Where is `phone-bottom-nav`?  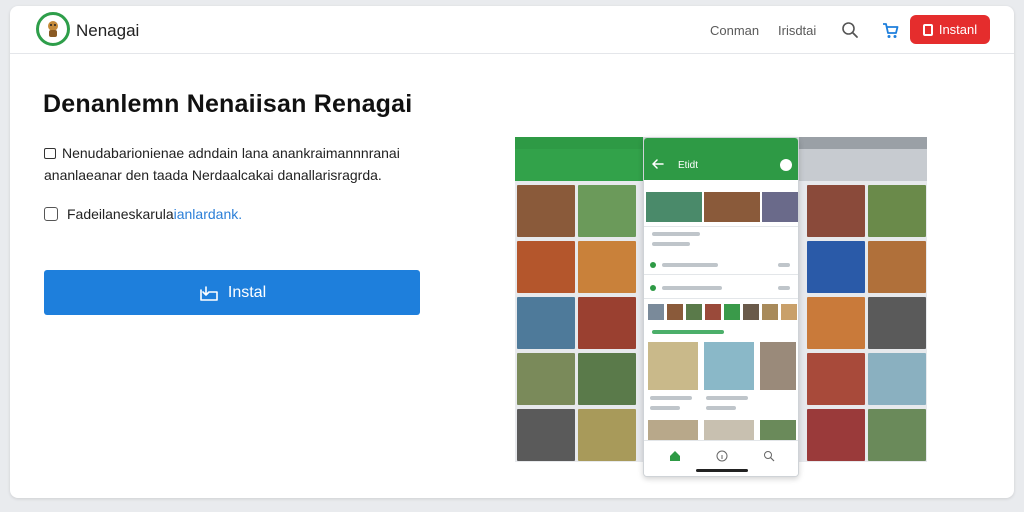 phone-bottom-nav is located at coordinates (721, 458).